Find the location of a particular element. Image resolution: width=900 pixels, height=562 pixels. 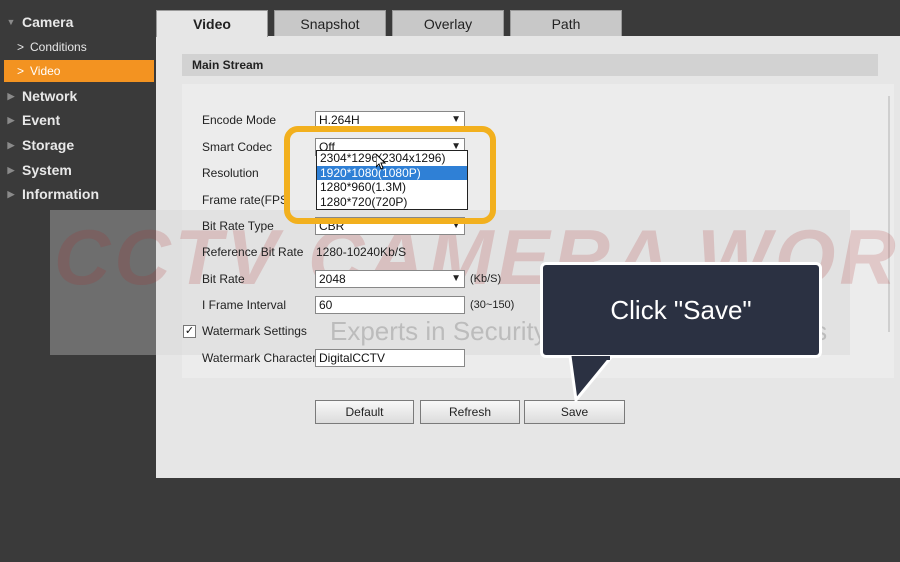

nav-system: ▶ System is located at coordinates (78, 170).